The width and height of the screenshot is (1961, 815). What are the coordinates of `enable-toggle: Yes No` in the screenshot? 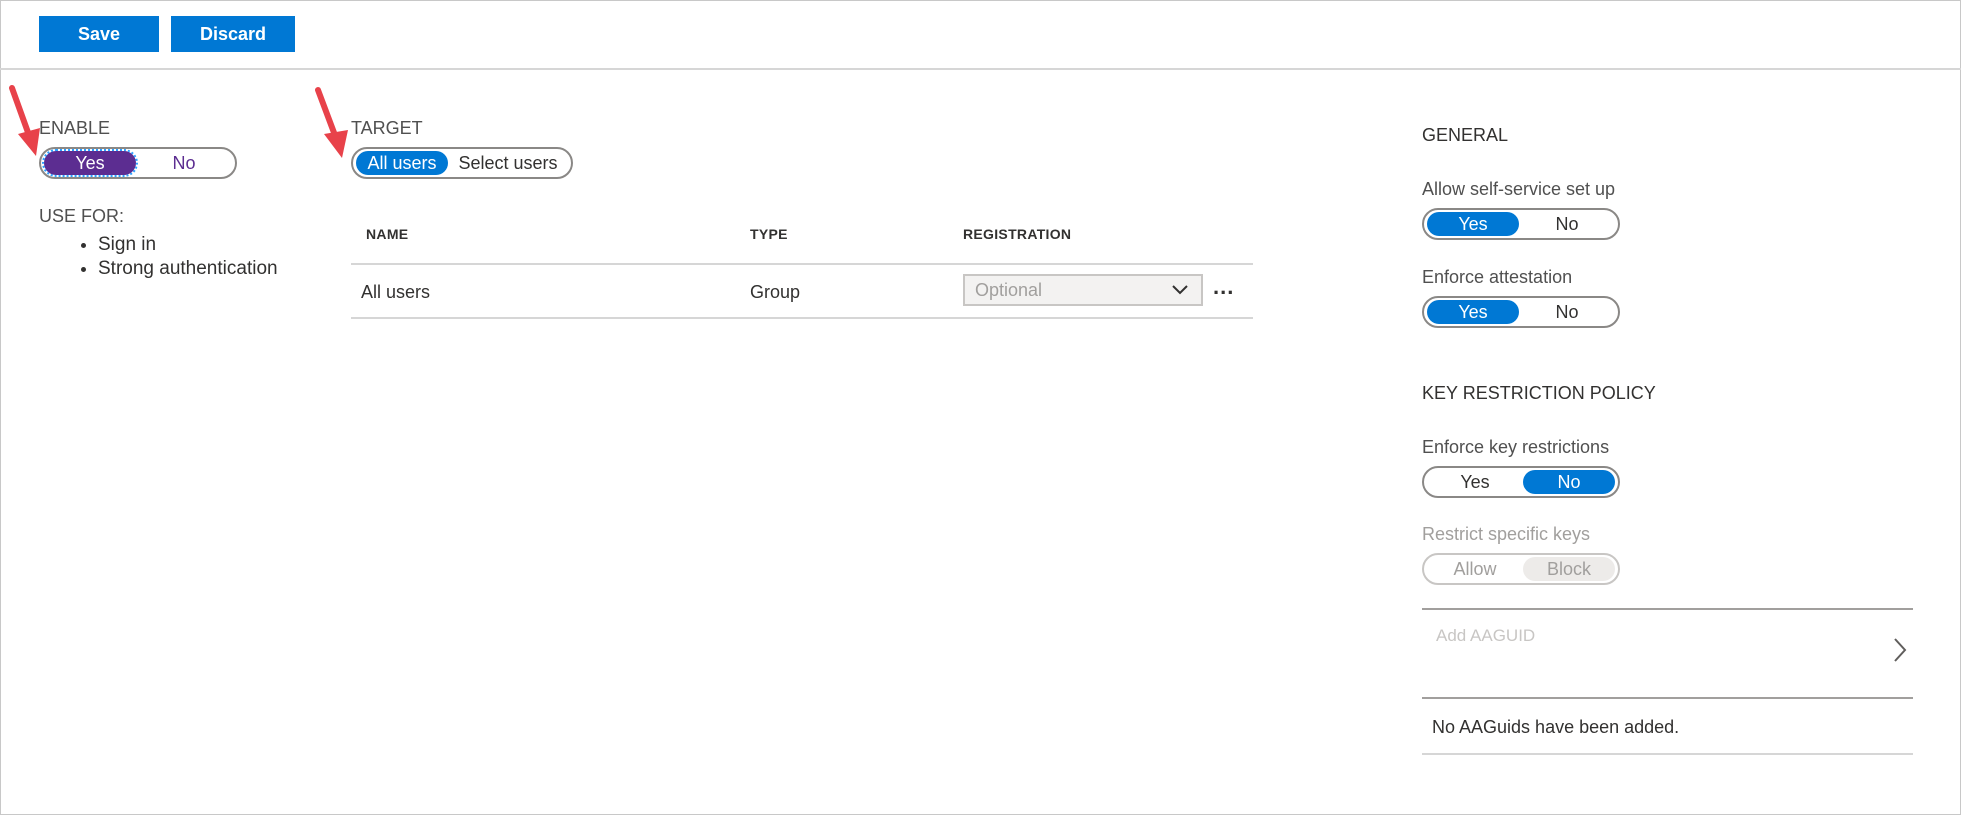 It's located at (138, 163).